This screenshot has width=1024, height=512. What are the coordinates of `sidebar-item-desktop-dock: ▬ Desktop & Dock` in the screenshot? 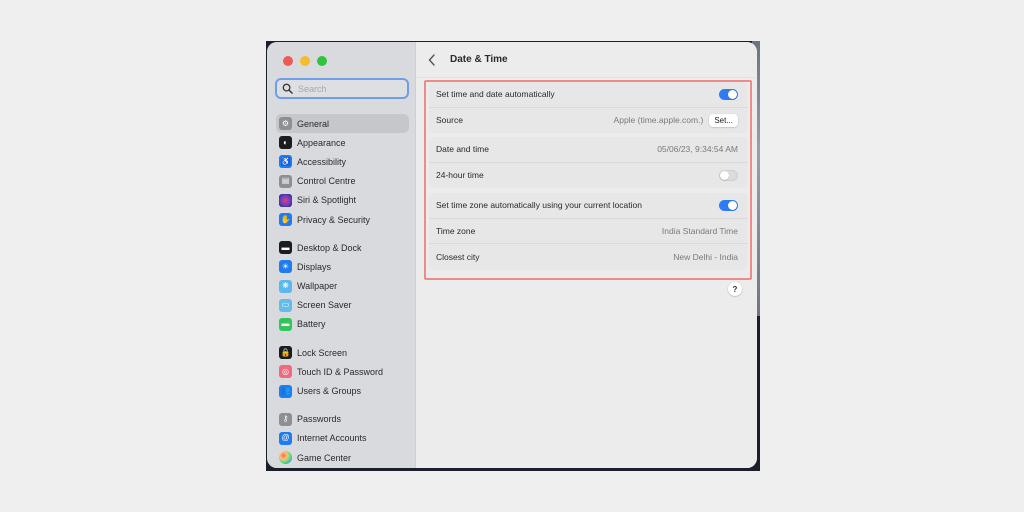 It's located at (342, 247).